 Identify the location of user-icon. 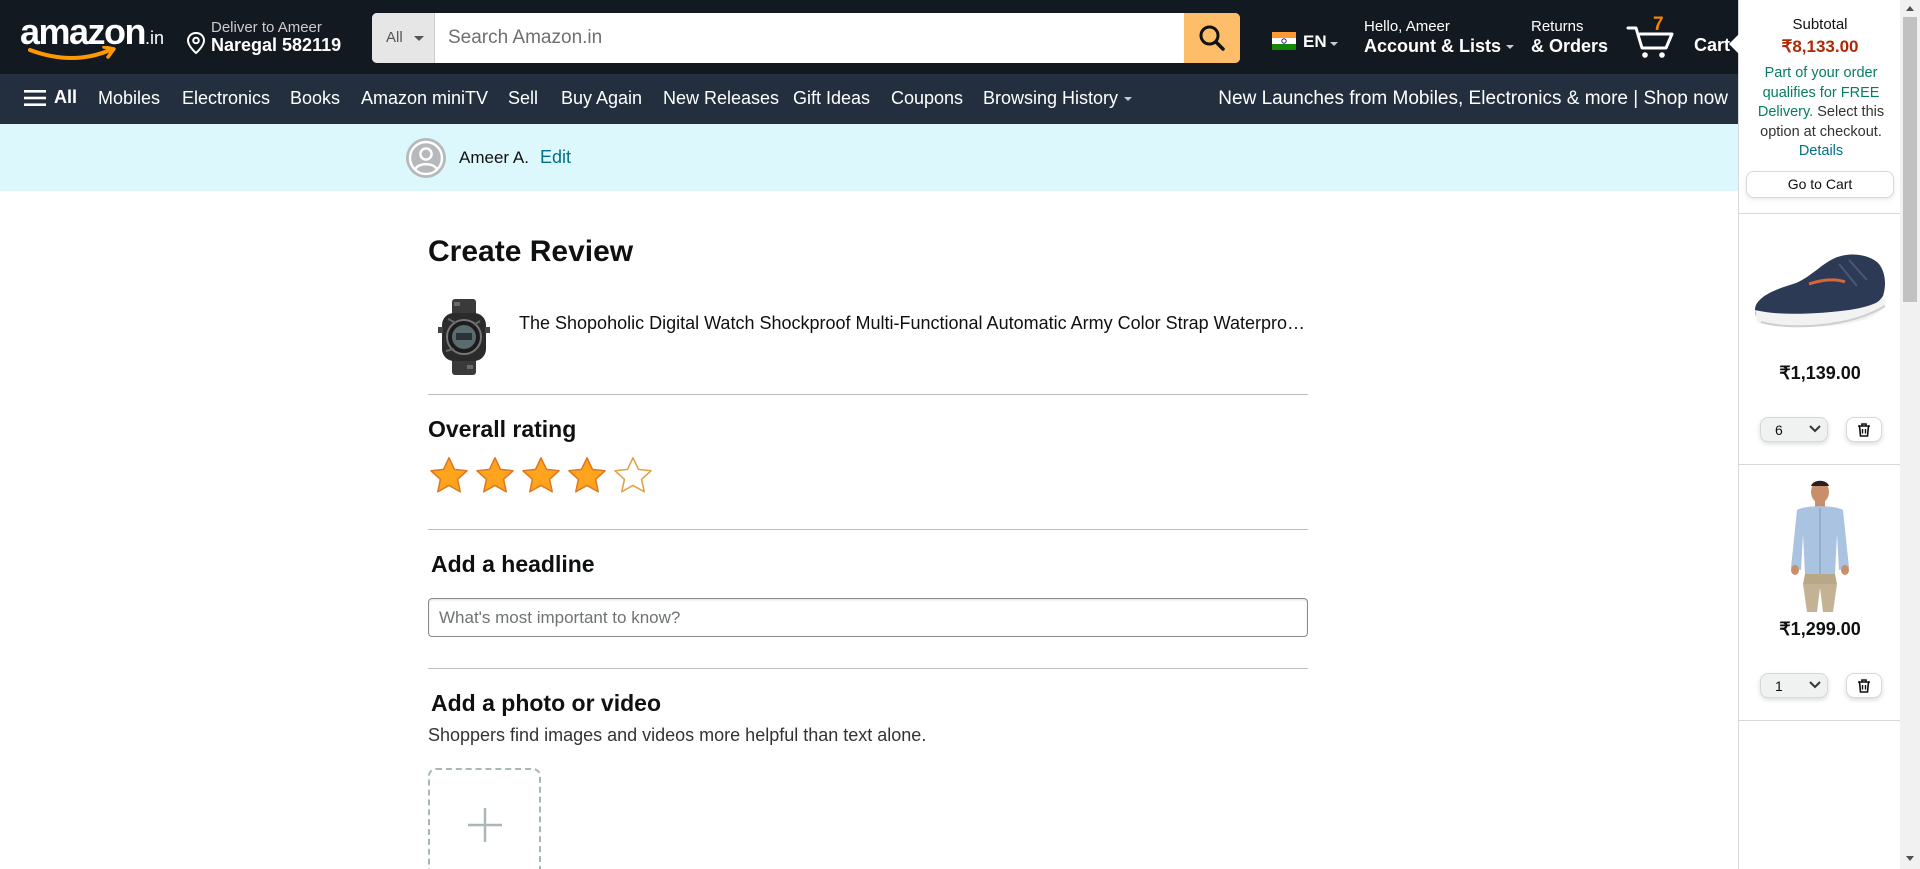
(426, 158).